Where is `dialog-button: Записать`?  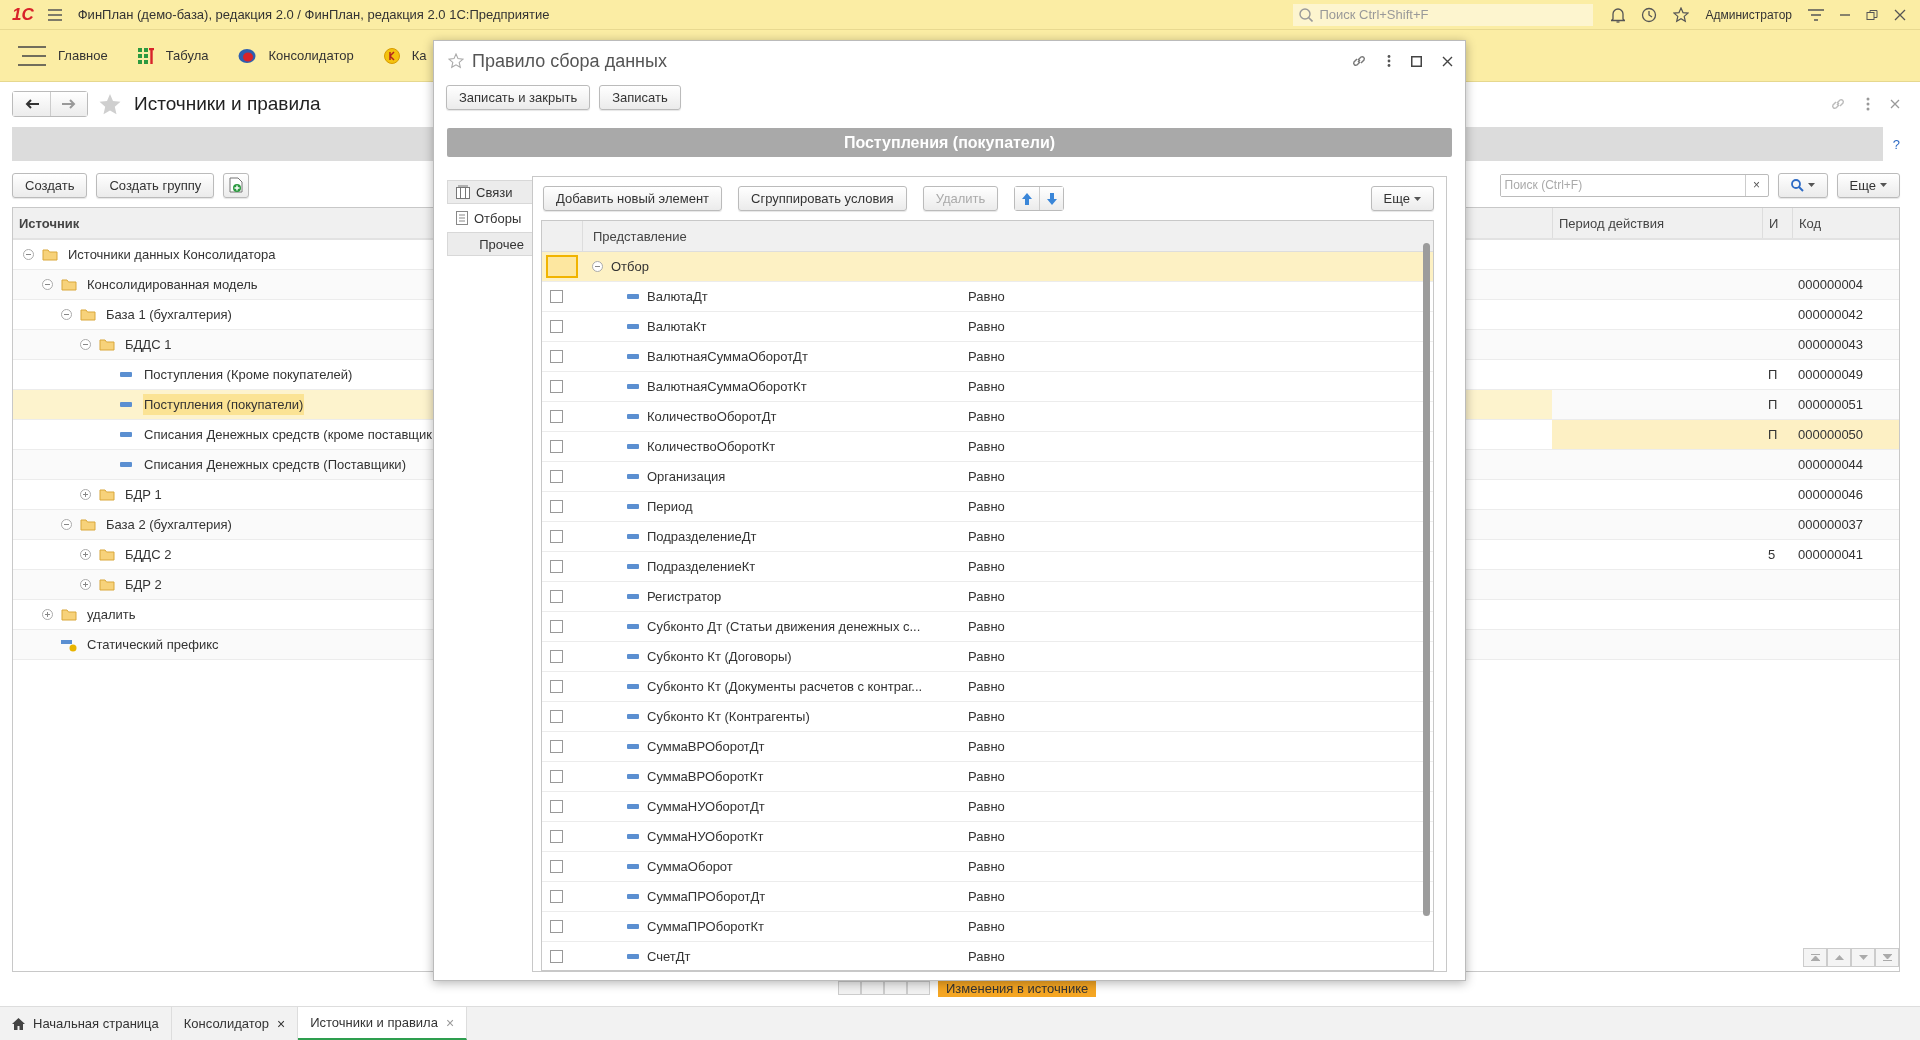 dialog-button: Записать is located at coordinates (640, 97).